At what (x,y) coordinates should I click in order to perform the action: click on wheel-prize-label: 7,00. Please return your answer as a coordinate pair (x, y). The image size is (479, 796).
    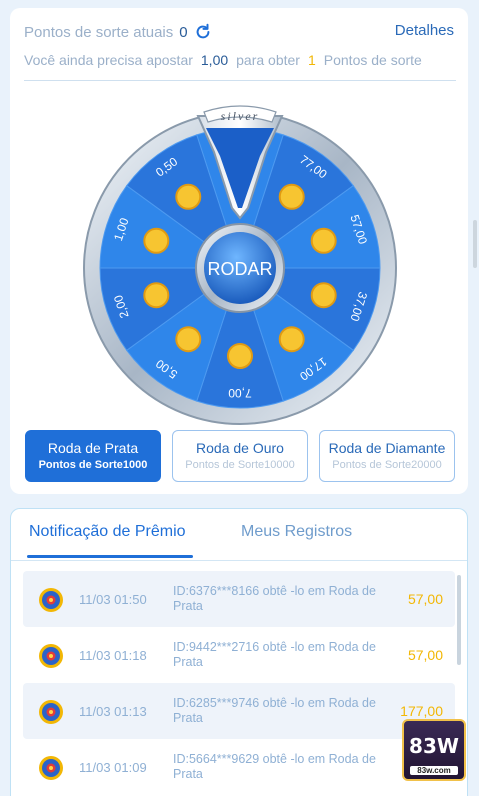
    Looking at the image, I should click on (240, 393).